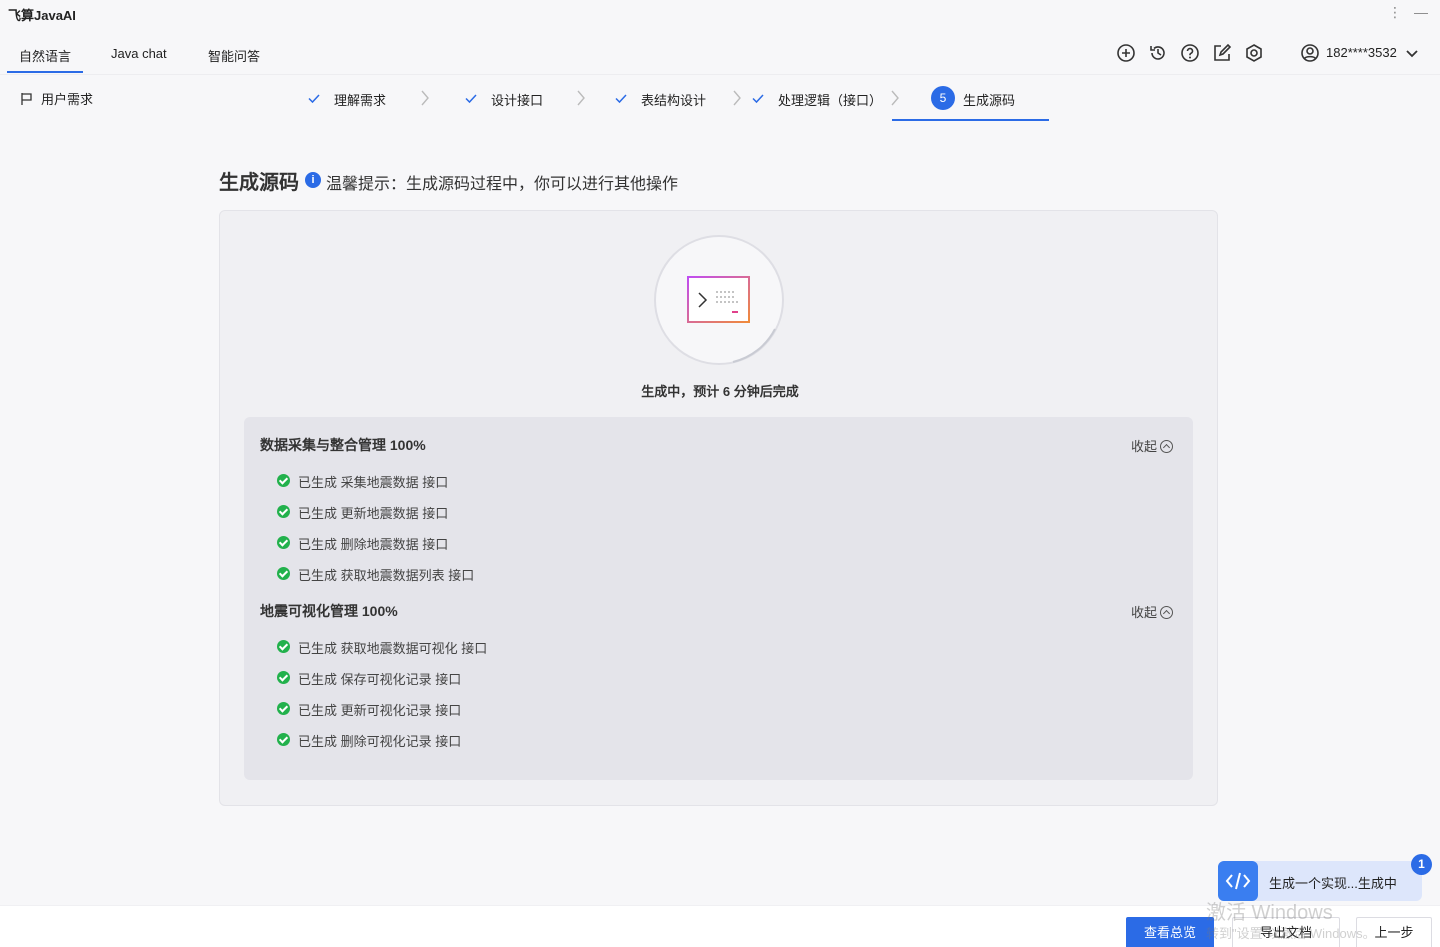  Describe the element at coordinates (26, 99) in the screenshot. I see `flag-icon` at that location.